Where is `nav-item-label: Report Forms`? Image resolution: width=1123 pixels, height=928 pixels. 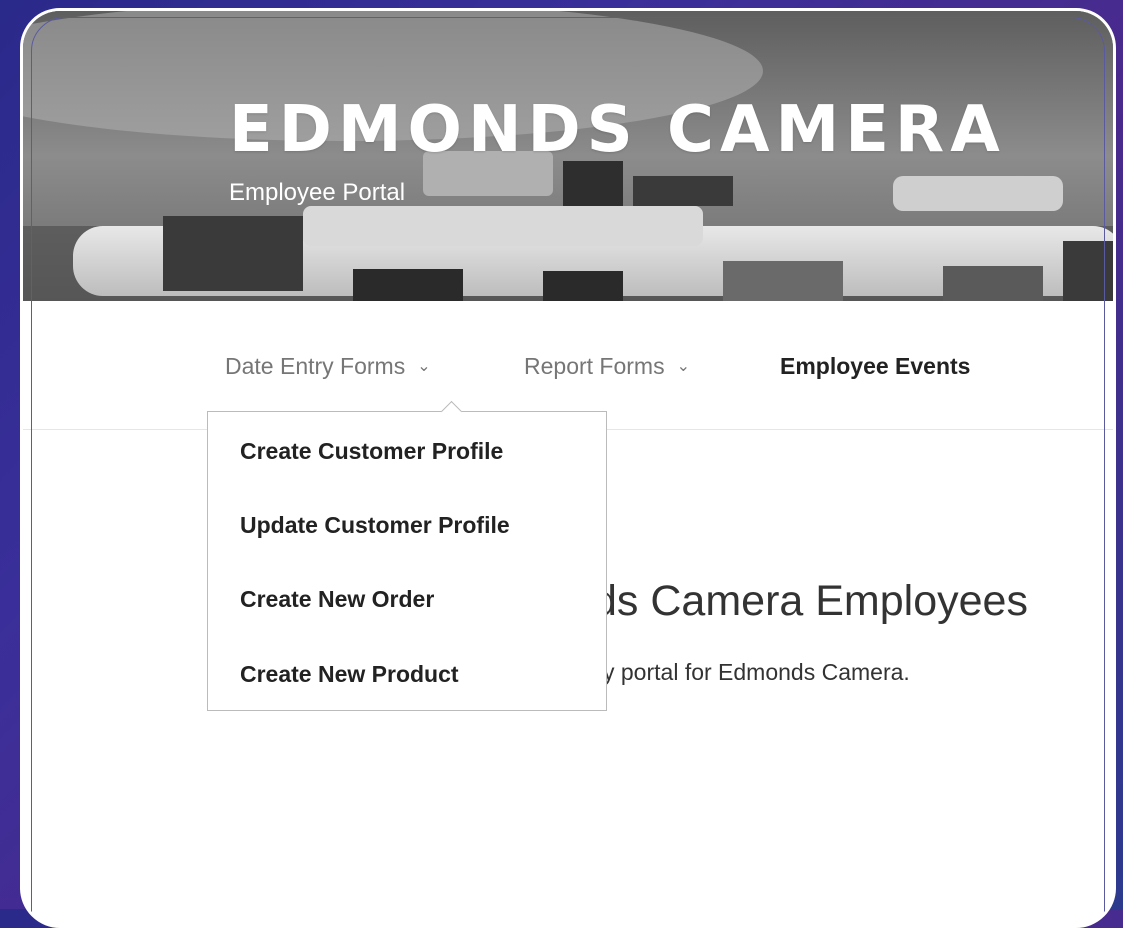 nav-item-label: Report Forms is located at coordinates (594, 366).